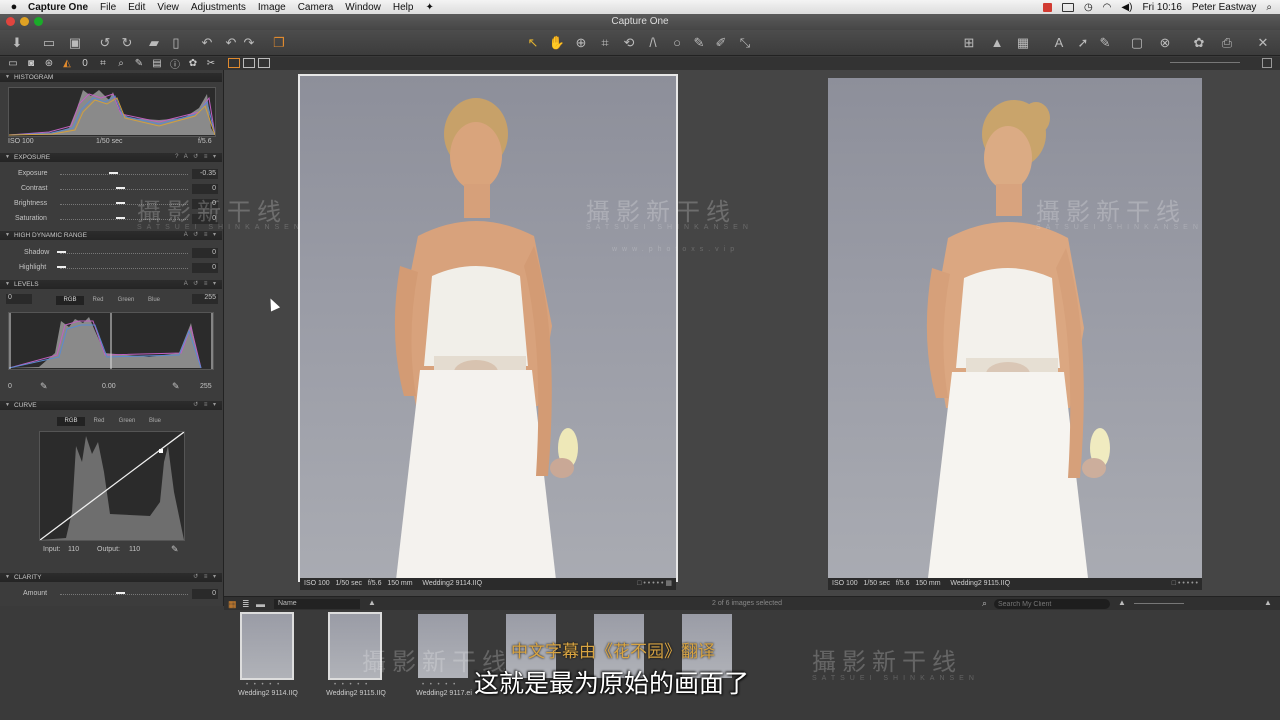 The image size is (1280, 720). What do you see at coordinates (196, 157) in the screenshot?
I see `section-controls-icon: ? A ↺ ≡ ▾` at bounding box center [196, 157].